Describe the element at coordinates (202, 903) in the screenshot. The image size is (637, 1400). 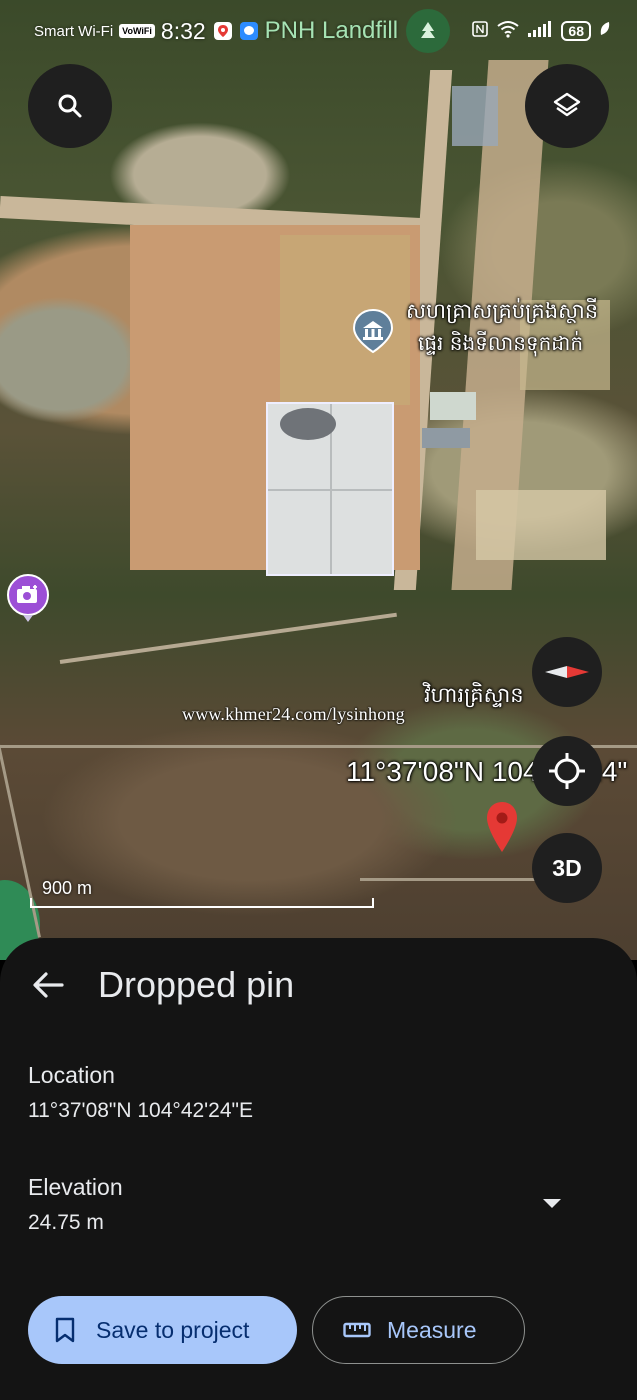
I see `scale-bar` at that location.